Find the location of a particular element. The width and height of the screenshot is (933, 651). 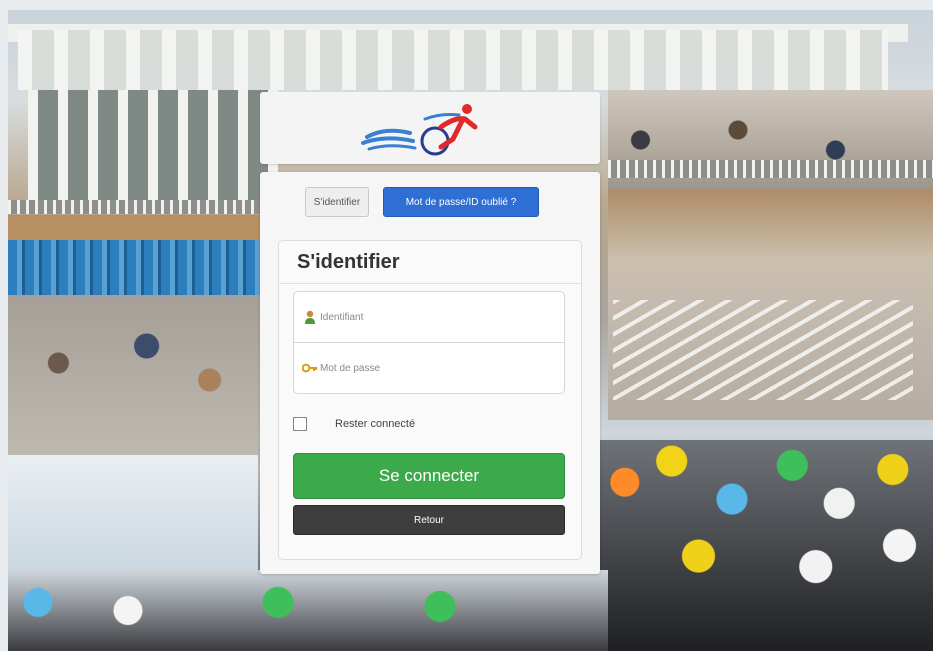

username-field is located at coordinates (429, 317).